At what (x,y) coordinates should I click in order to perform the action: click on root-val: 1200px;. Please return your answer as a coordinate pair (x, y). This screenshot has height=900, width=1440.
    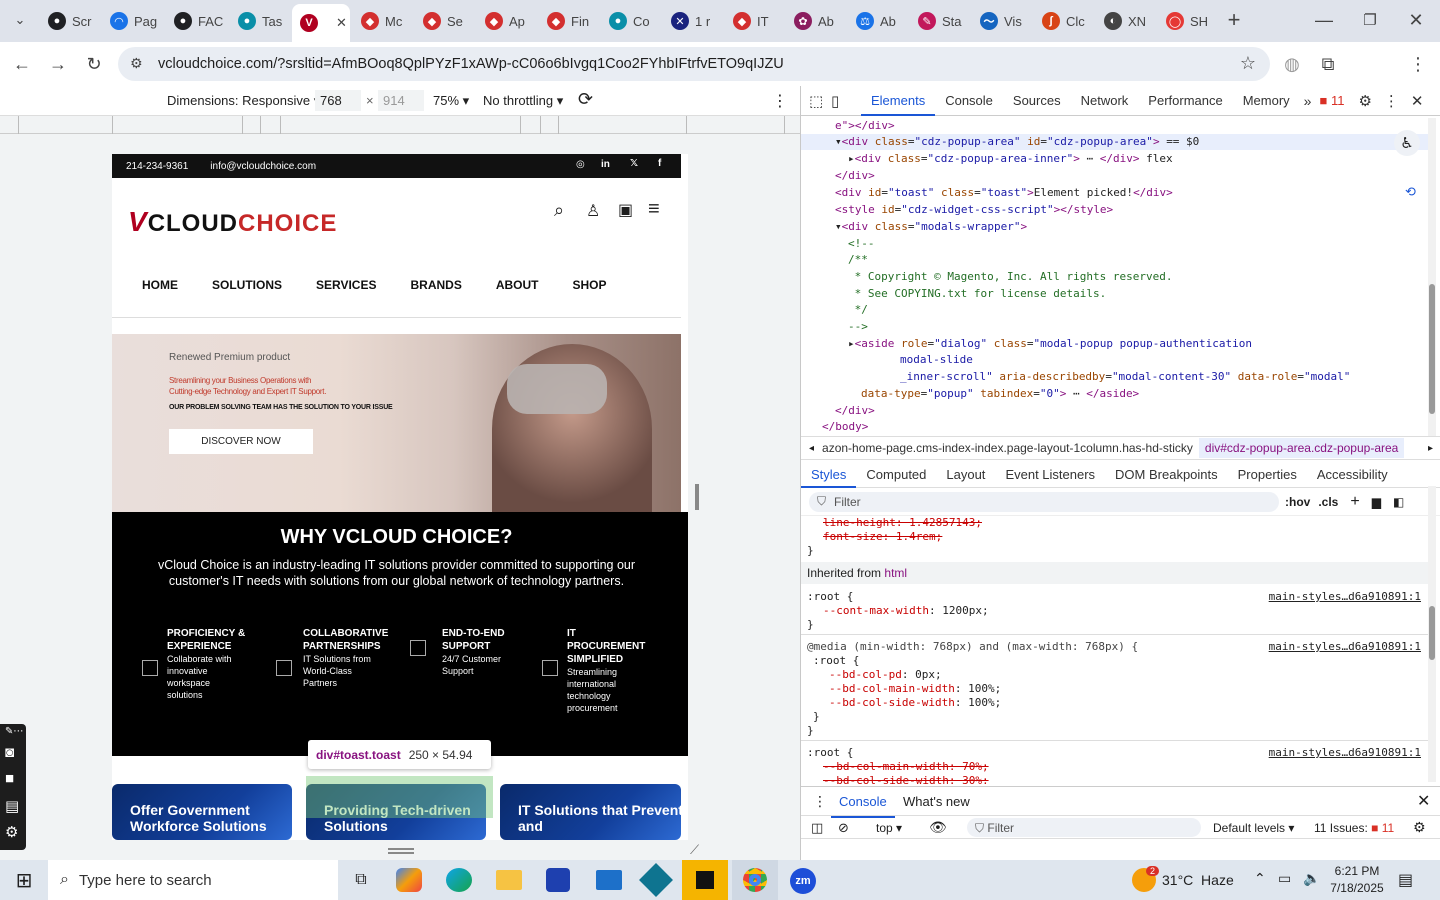
    Looking at the image, I should click on (965, 610).